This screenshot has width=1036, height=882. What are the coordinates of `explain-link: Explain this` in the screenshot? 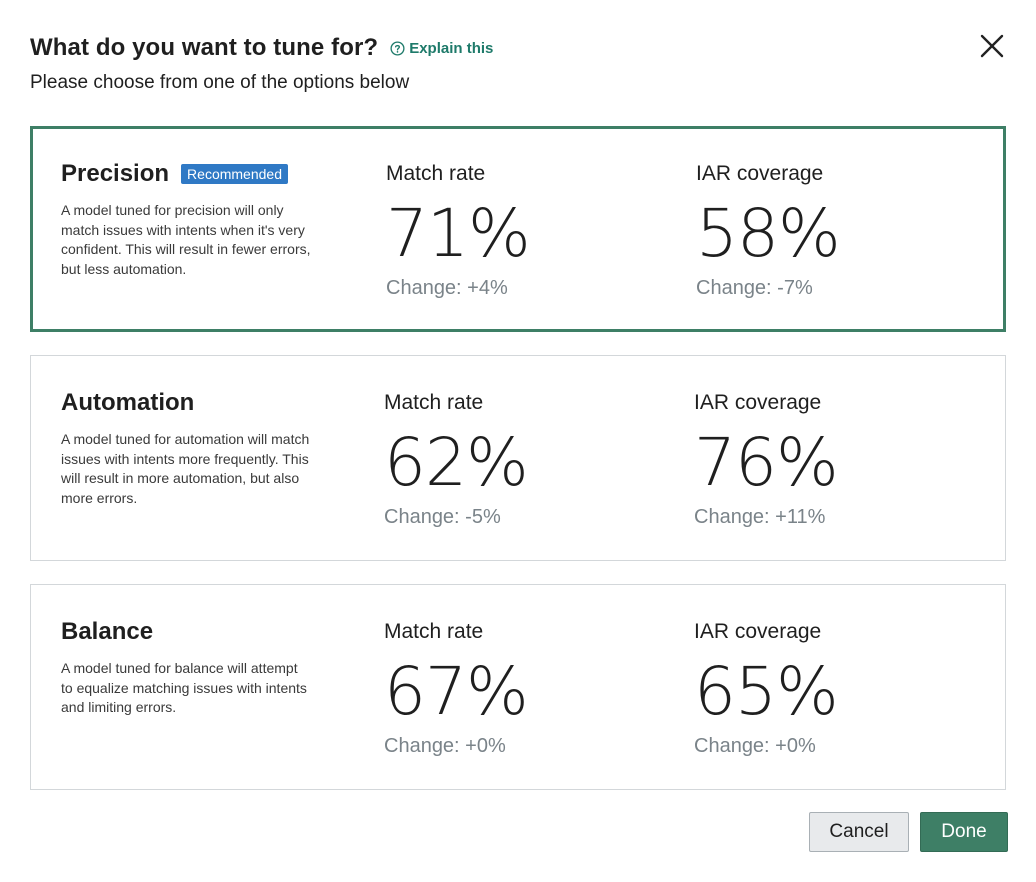 It's located at (441, 48).